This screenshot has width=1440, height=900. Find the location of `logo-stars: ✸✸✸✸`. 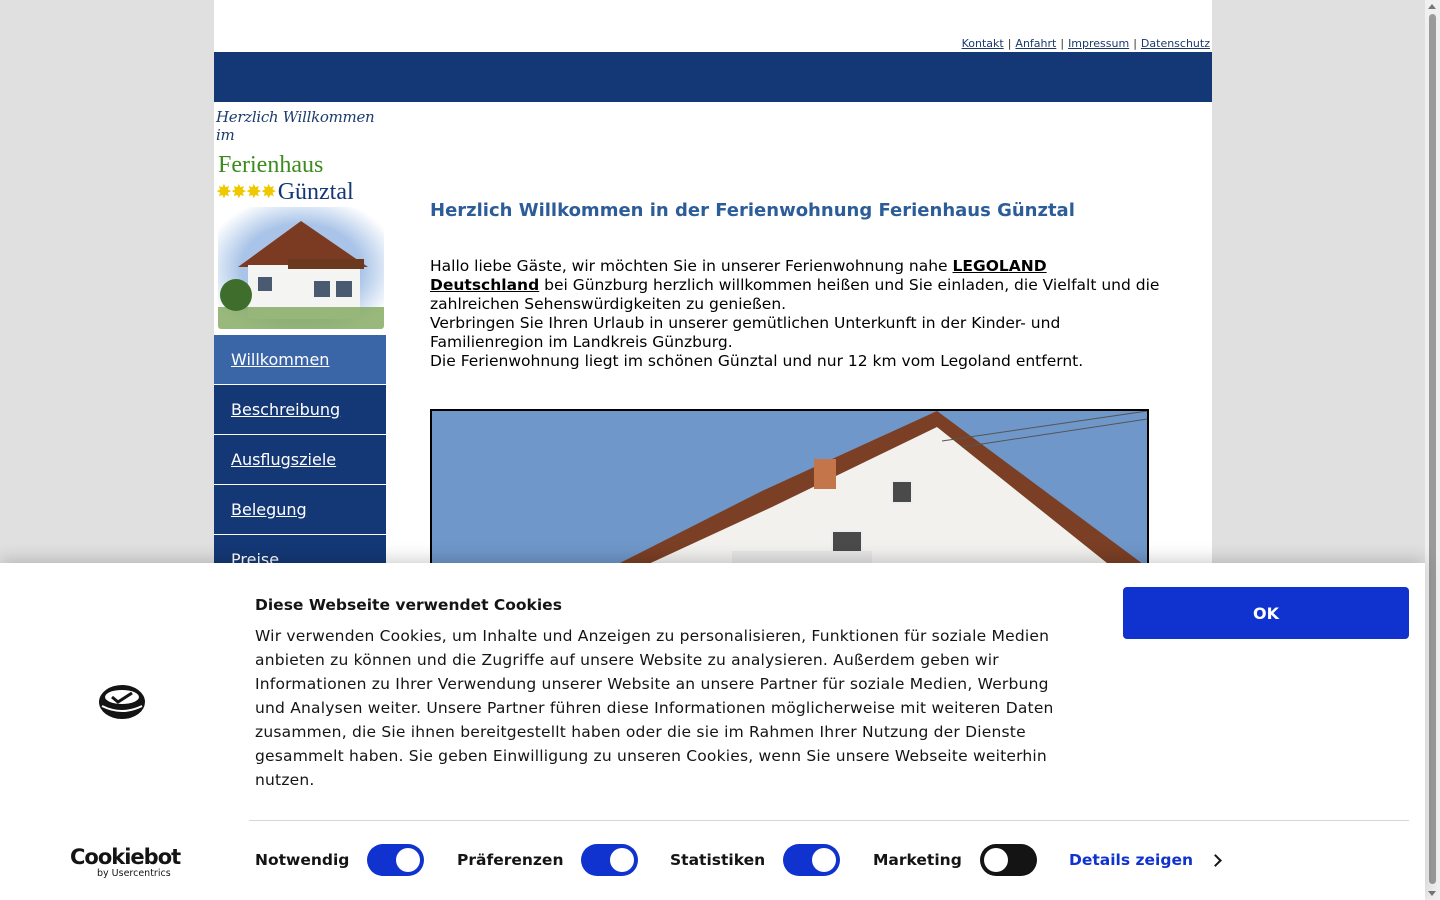

logo-stars: ✸✸✸✸ is located at coordinates (246, 192).